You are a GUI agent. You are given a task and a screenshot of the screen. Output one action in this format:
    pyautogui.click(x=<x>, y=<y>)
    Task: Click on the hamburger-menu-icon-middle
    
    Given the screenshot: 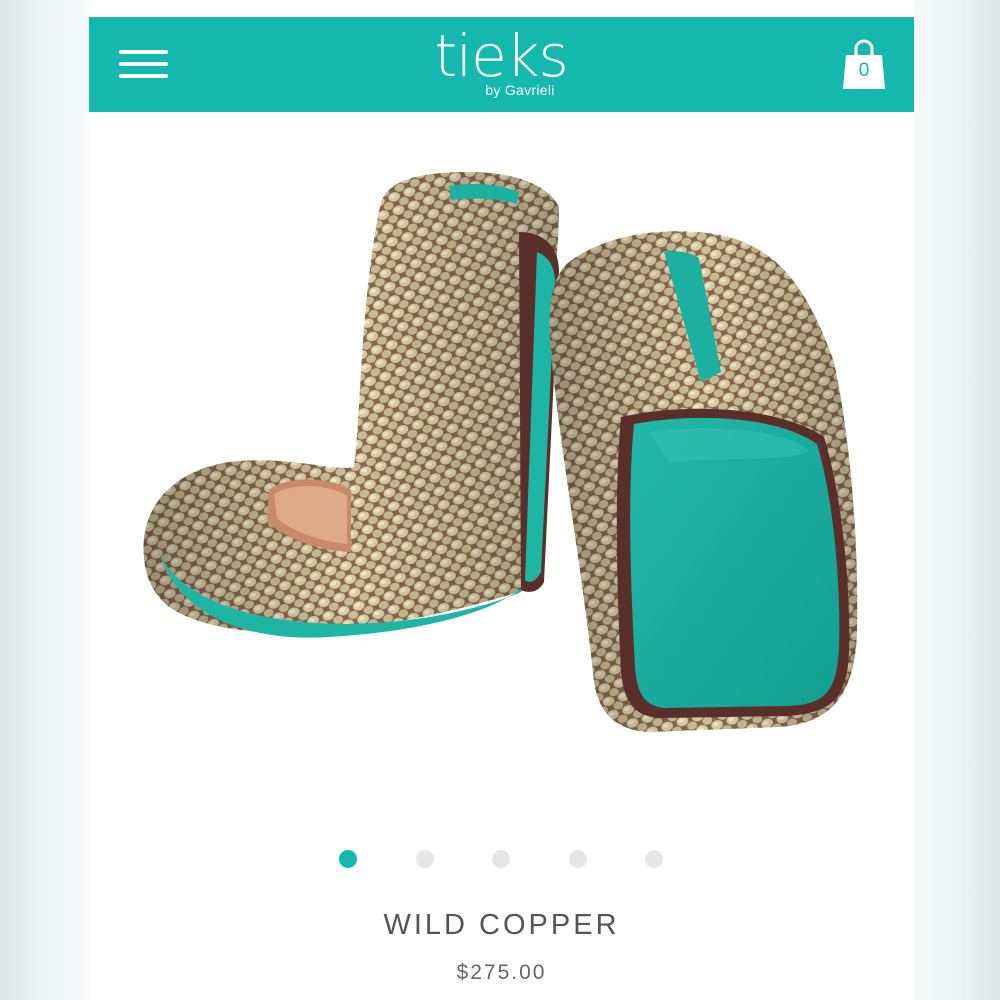 What is the action you would take?
    pyautogui.click(x=143, y=64)
    